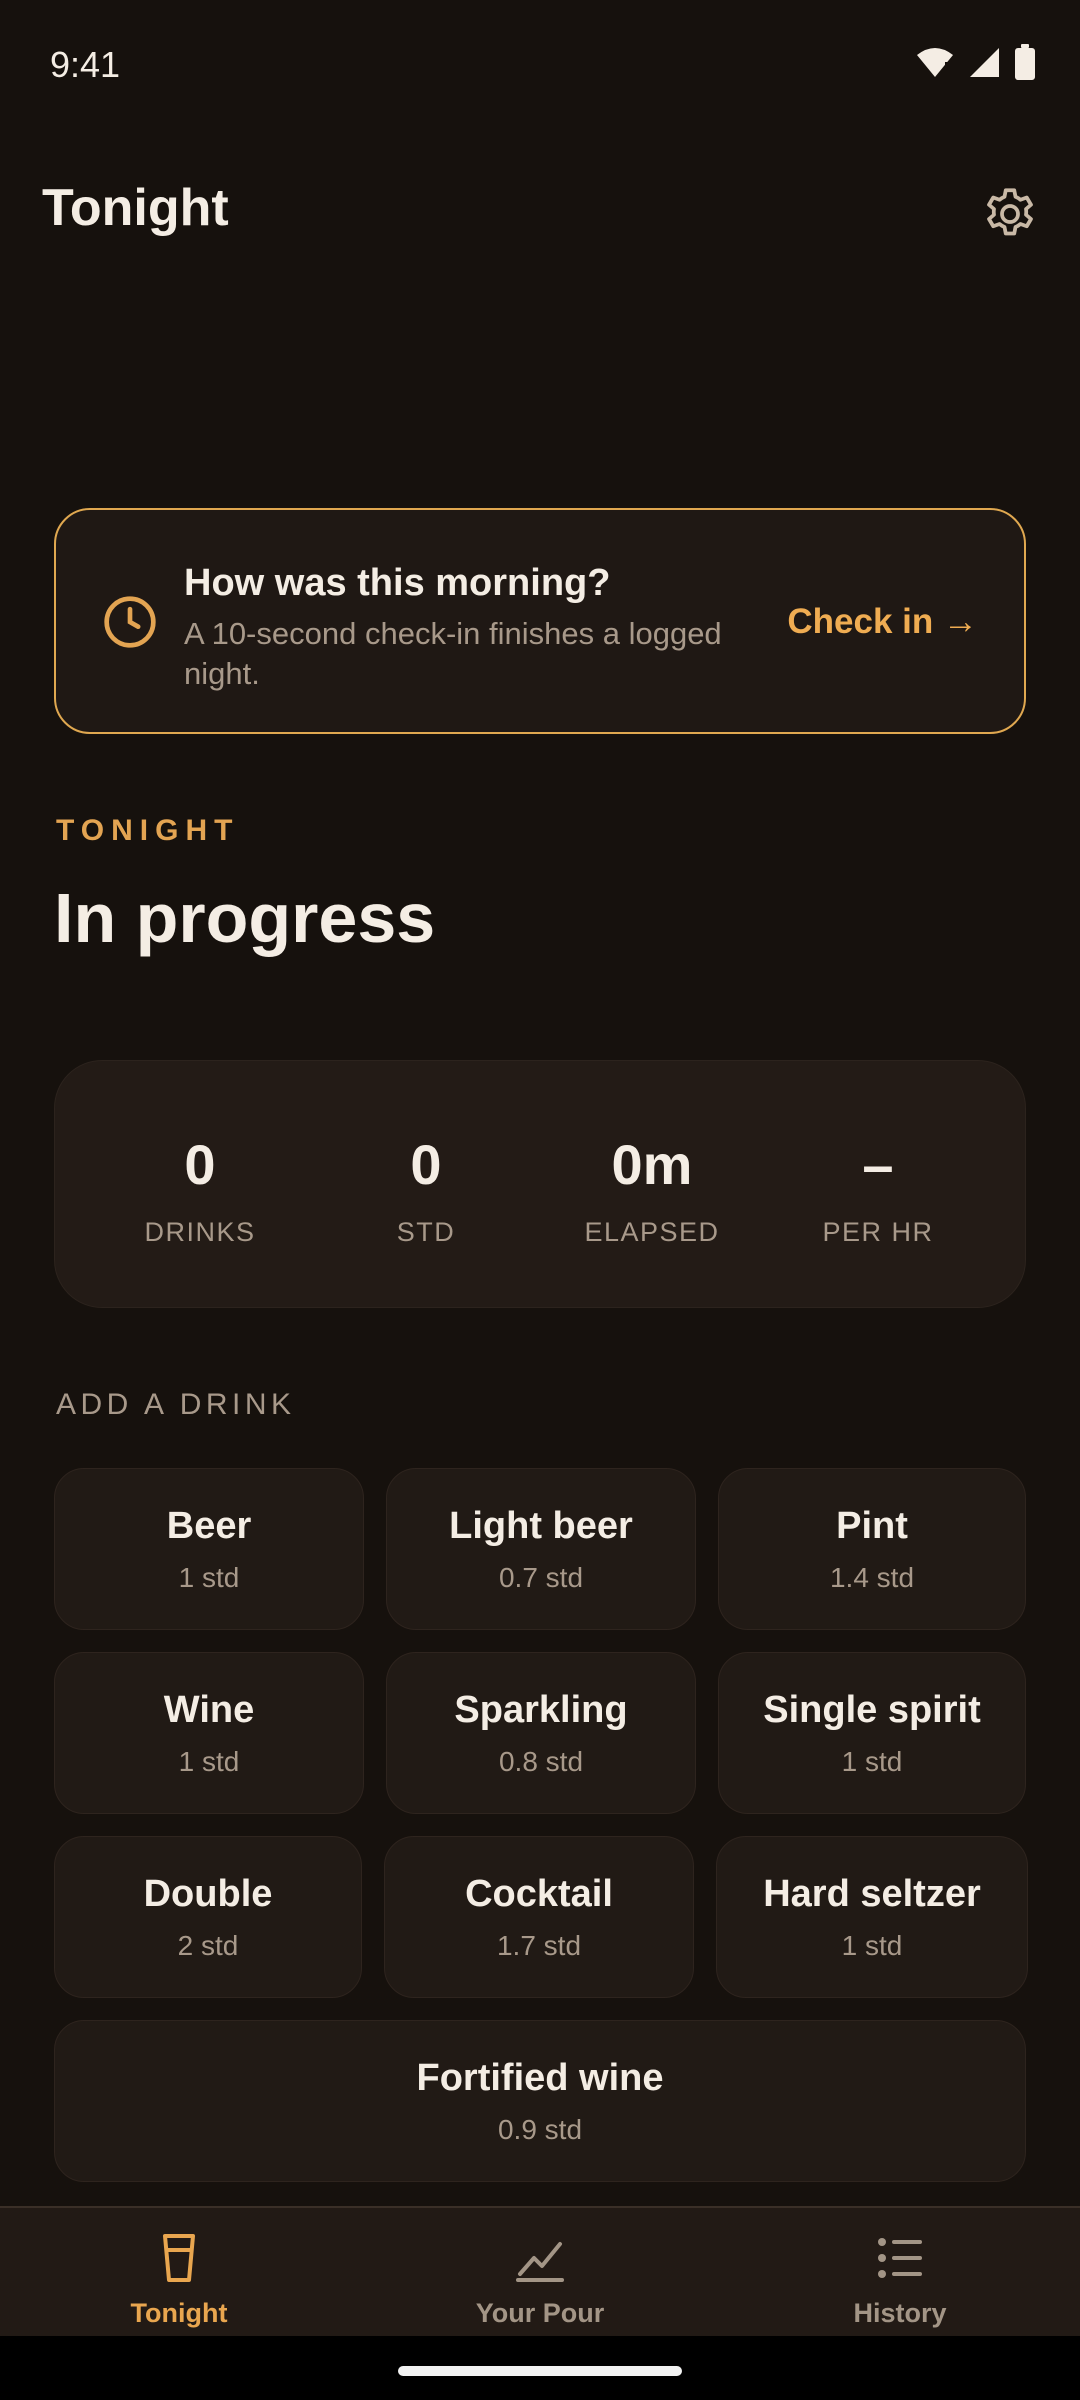 This screenshot has width=1080, height=2400. Describe the element at coordinates (872, 1525) in the screenshot. I see `drink-name: Pint` at that location.